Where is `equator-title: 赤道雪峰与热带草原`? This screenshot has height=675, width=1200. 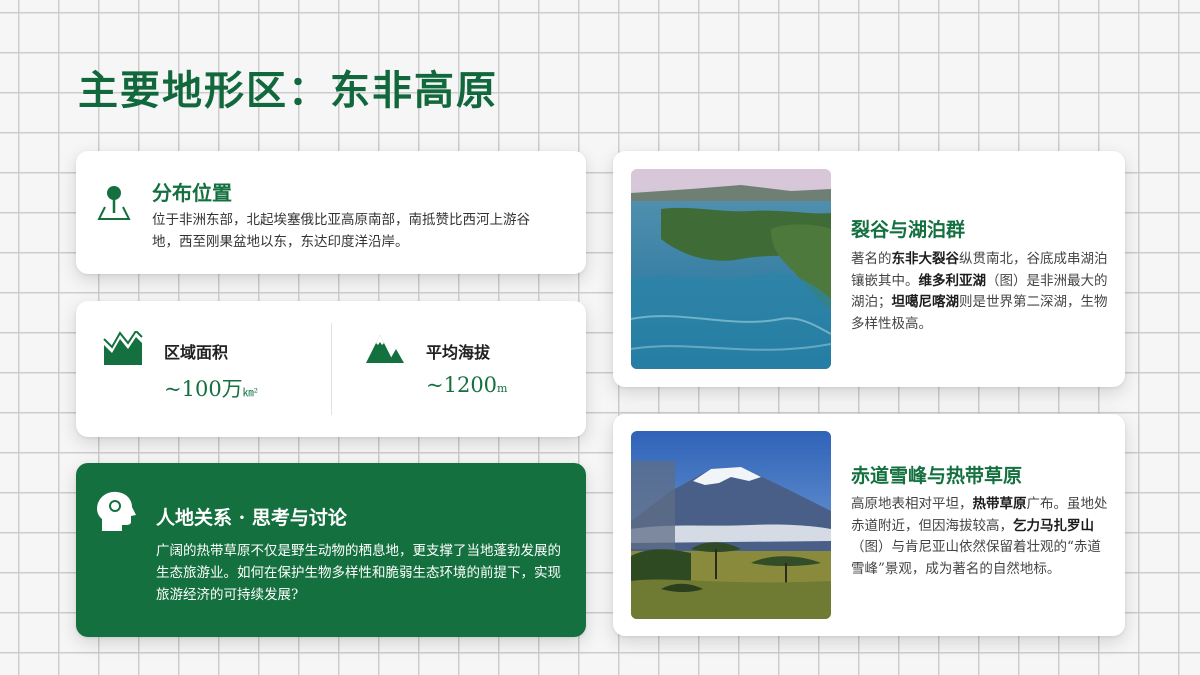
equator-title: 赤道雪峰与热带草原 is located at coordinates (937, 476).